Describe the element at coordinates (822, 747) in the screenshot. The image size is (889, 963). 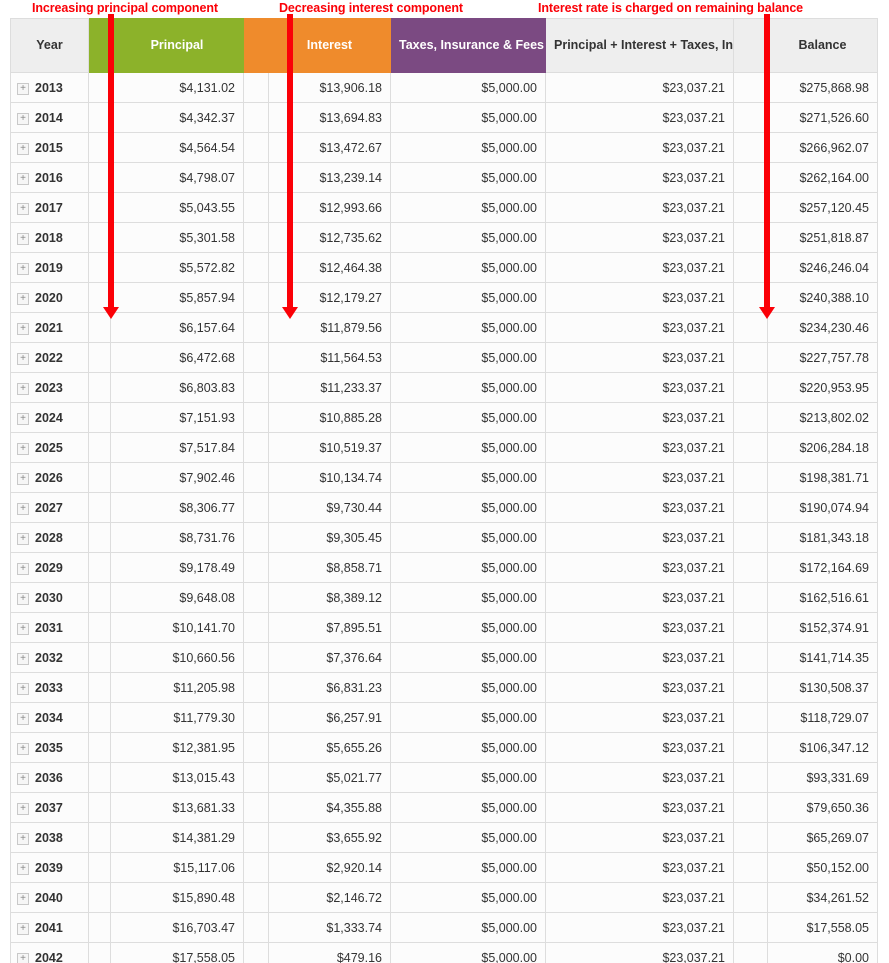
I see `balance-cell: $106,347.12` at that location.